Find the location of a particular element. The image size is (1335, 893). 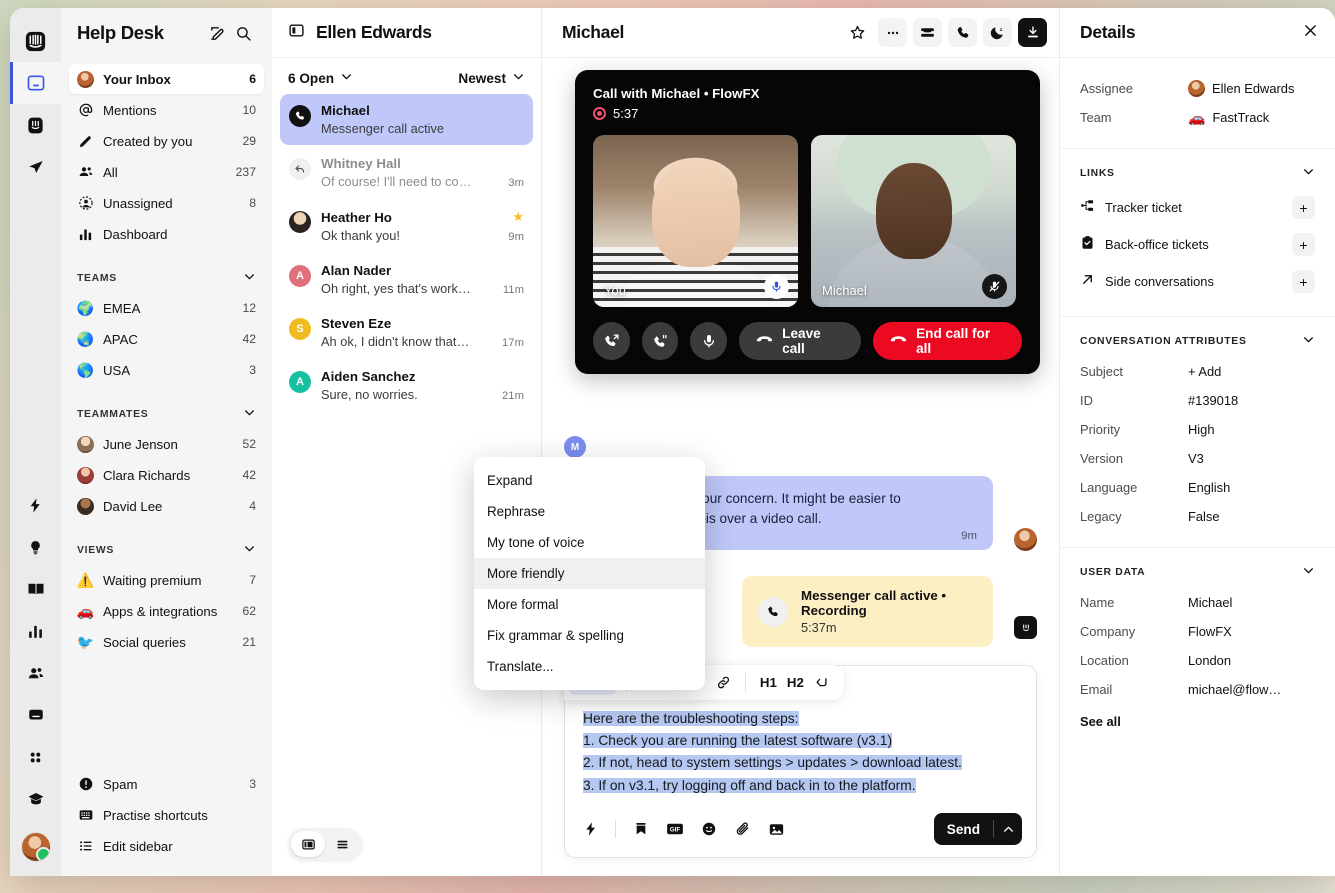

lightbulb-icon is located at coordinates (35, 547).